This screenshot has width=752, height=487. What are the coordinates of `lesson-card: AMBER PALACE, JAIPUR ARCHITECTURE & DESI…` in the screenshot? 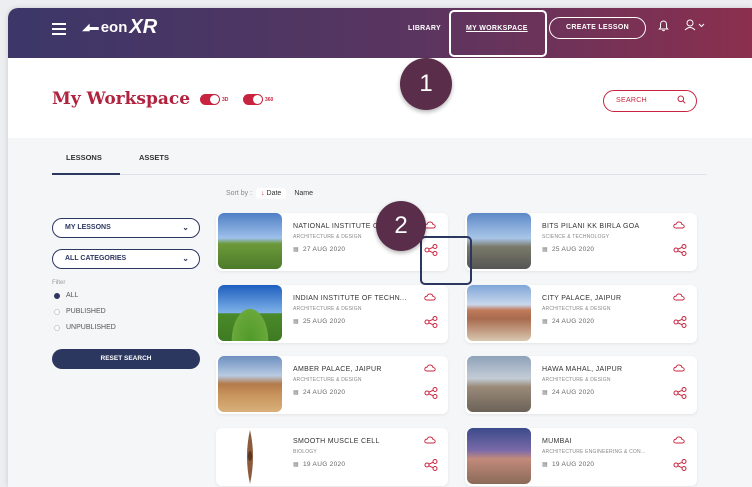 It's located at (332, 385).